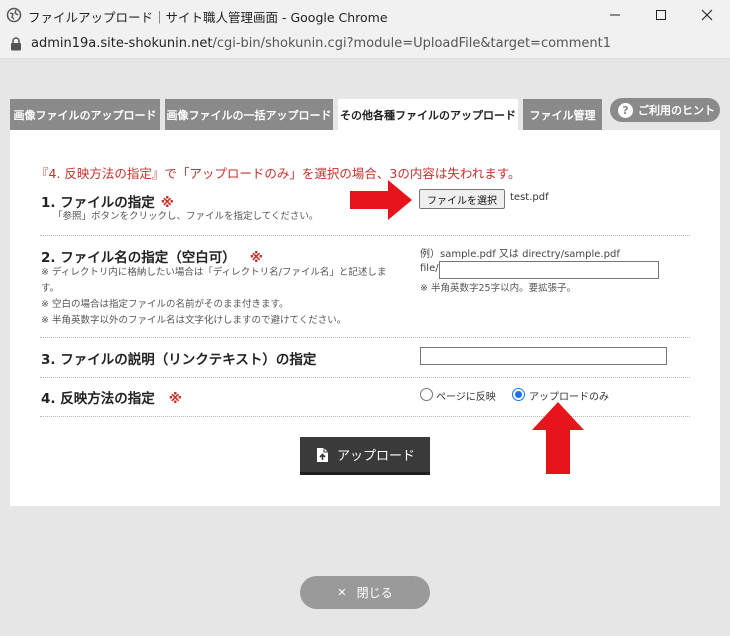 The image size is (730, 636). What do you see at coordinates (549, 270) in the screenshot?
I see `file-name-input` at bounding box center [549, 270].